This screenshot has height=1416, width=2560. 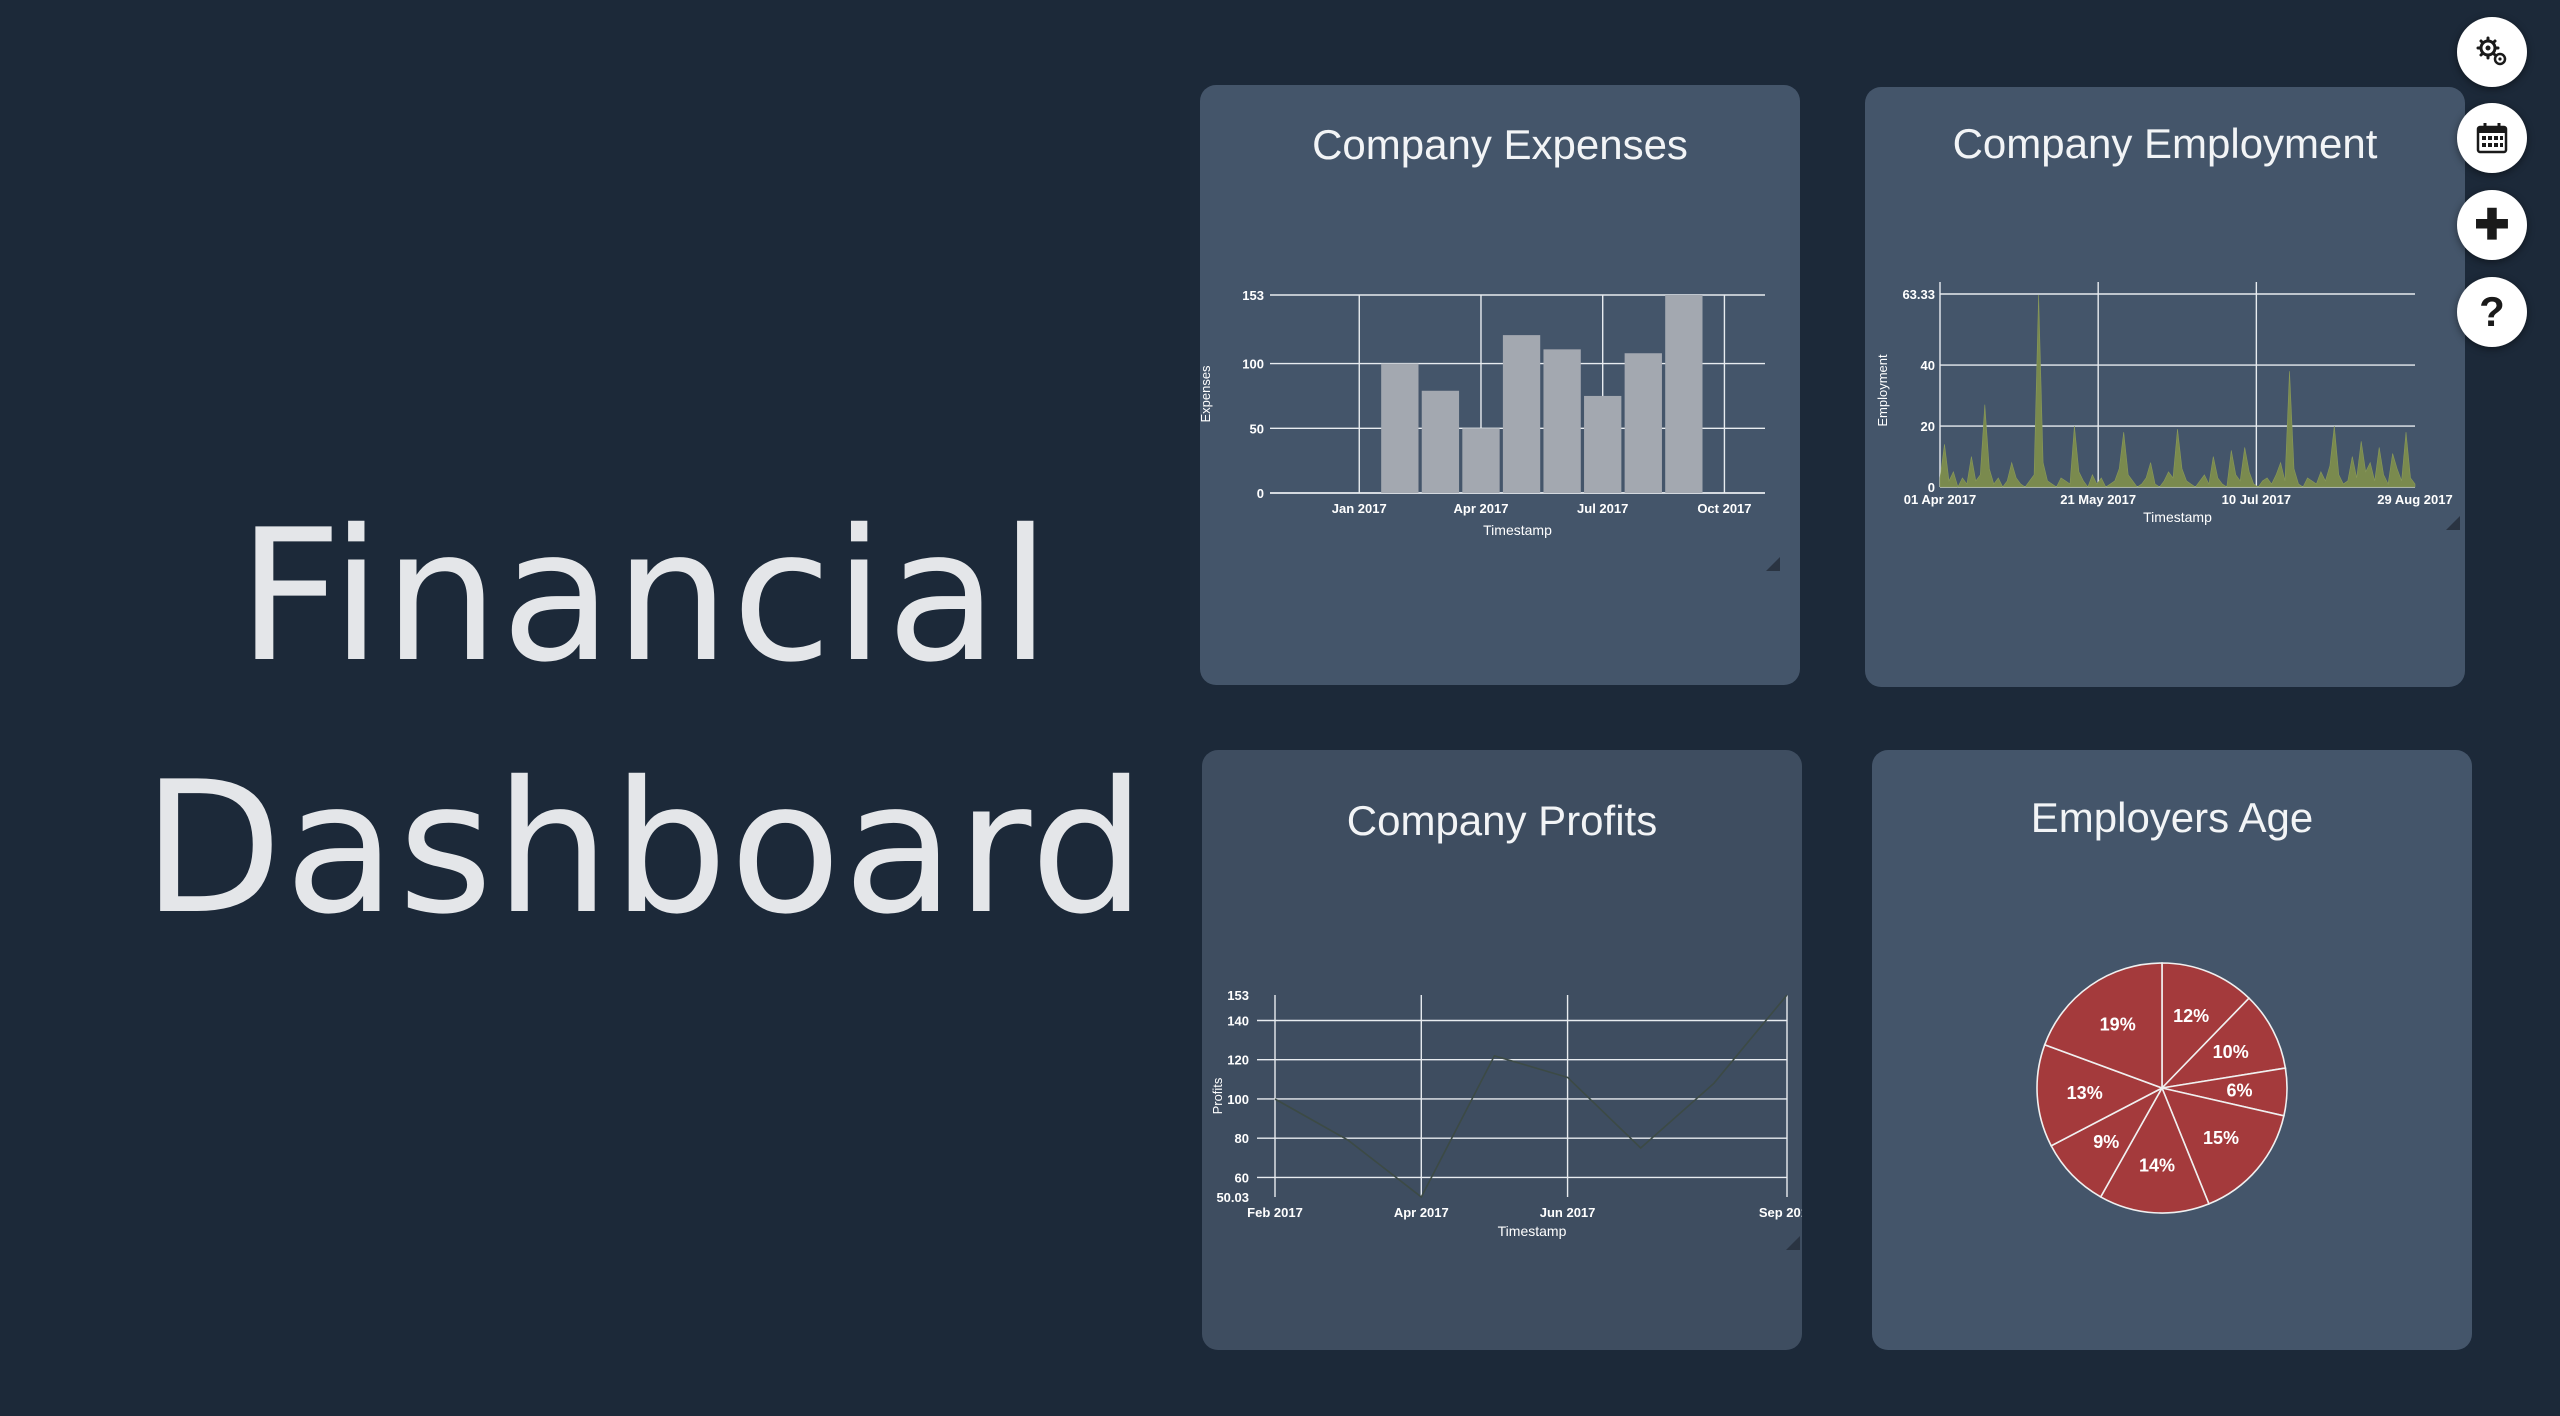 What do you see at coordinates (645, 848) in the screenshot?
I see `dashboard-title-line2: Dashboard` at bounding box center [645, 848].